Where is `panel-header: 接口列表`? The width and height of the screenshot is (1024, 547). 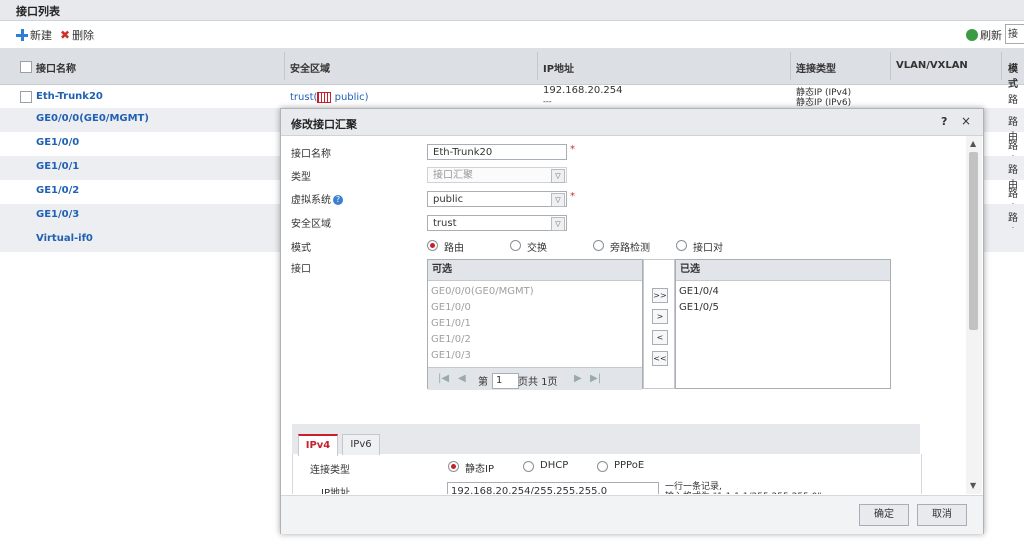
panel-header: 接口列表 is located at coordinates (512, 10).